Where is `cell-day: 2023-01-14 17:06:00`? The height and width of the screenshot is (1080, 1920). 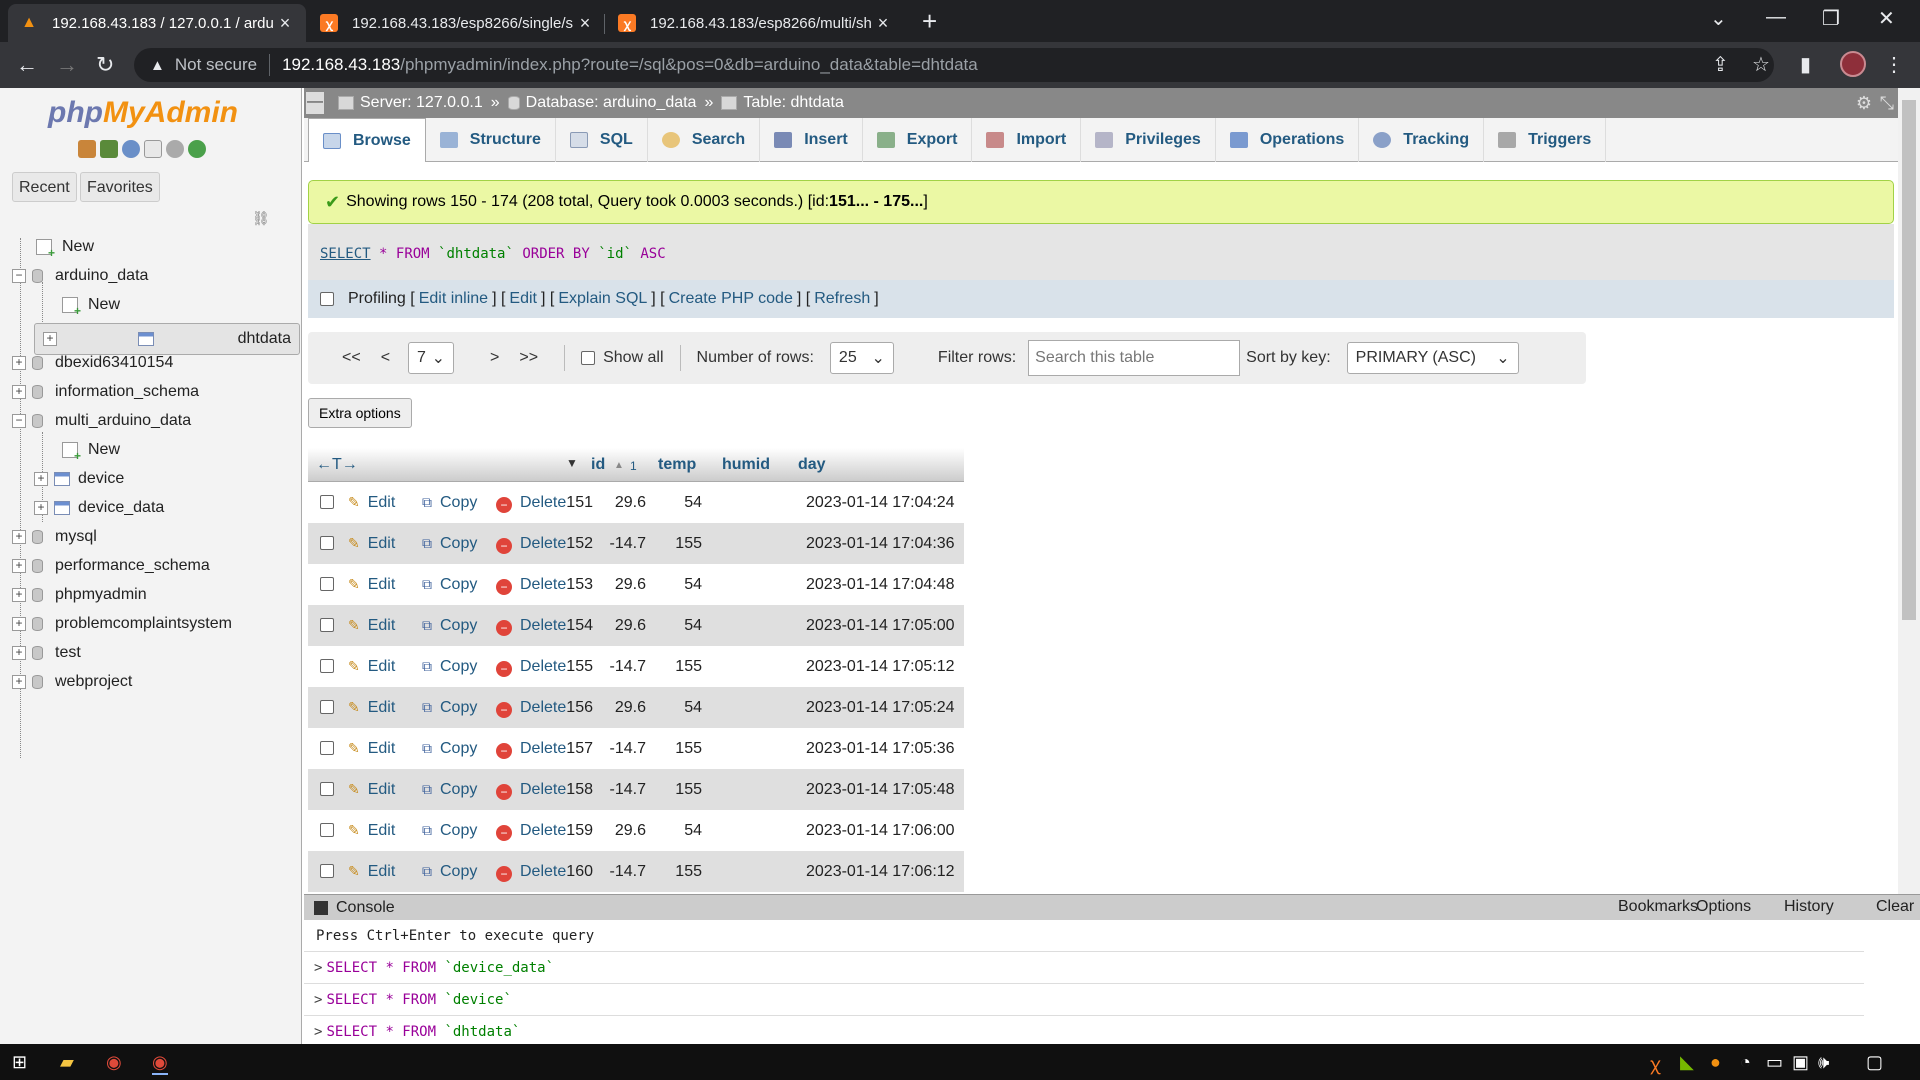
cell-day: 2023-01-14 17:06:00 is located at coordinates (880, 831).